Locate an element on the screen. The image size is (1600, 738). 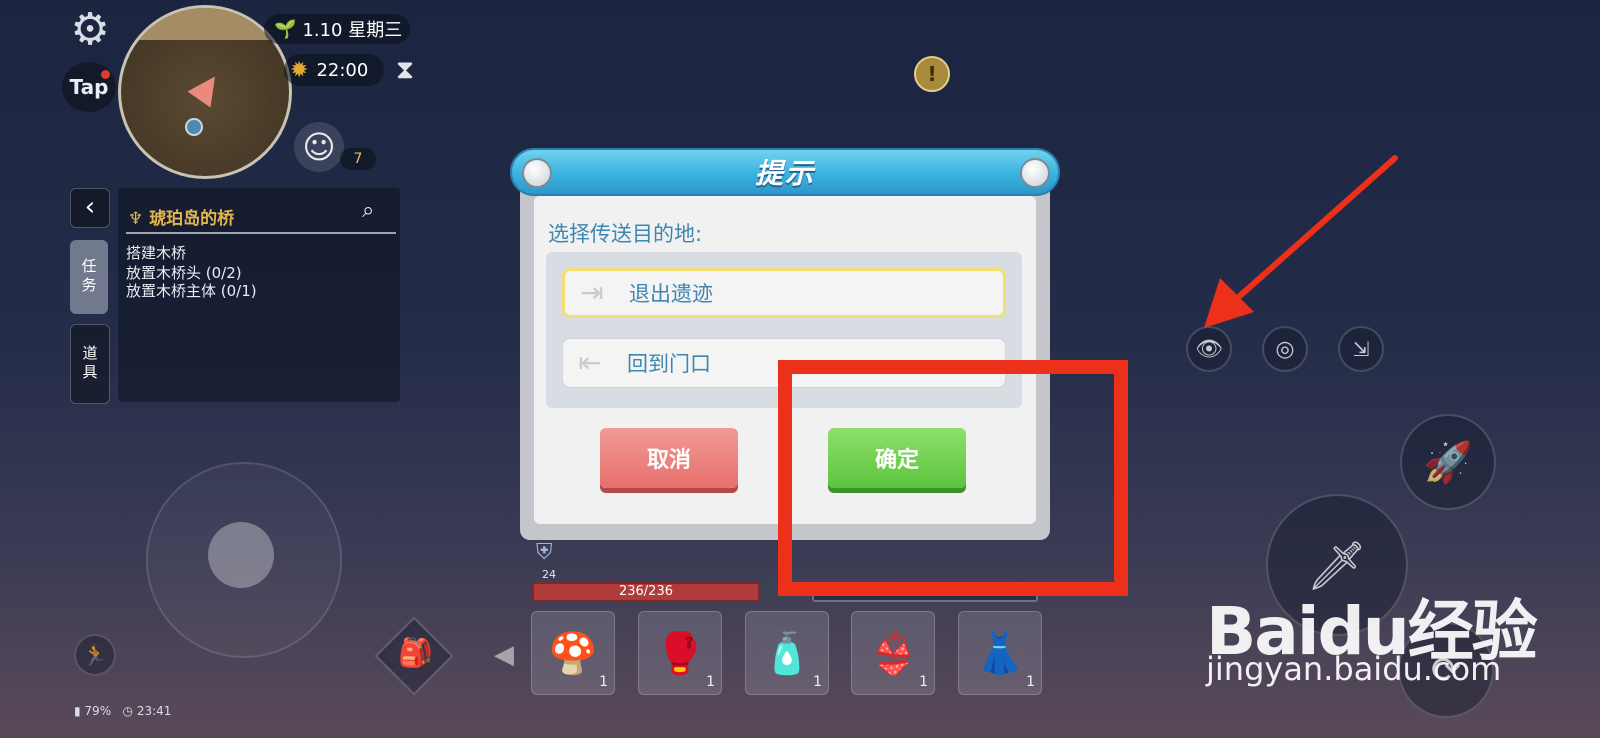
notification-dot is located at coordinates (105, 74).